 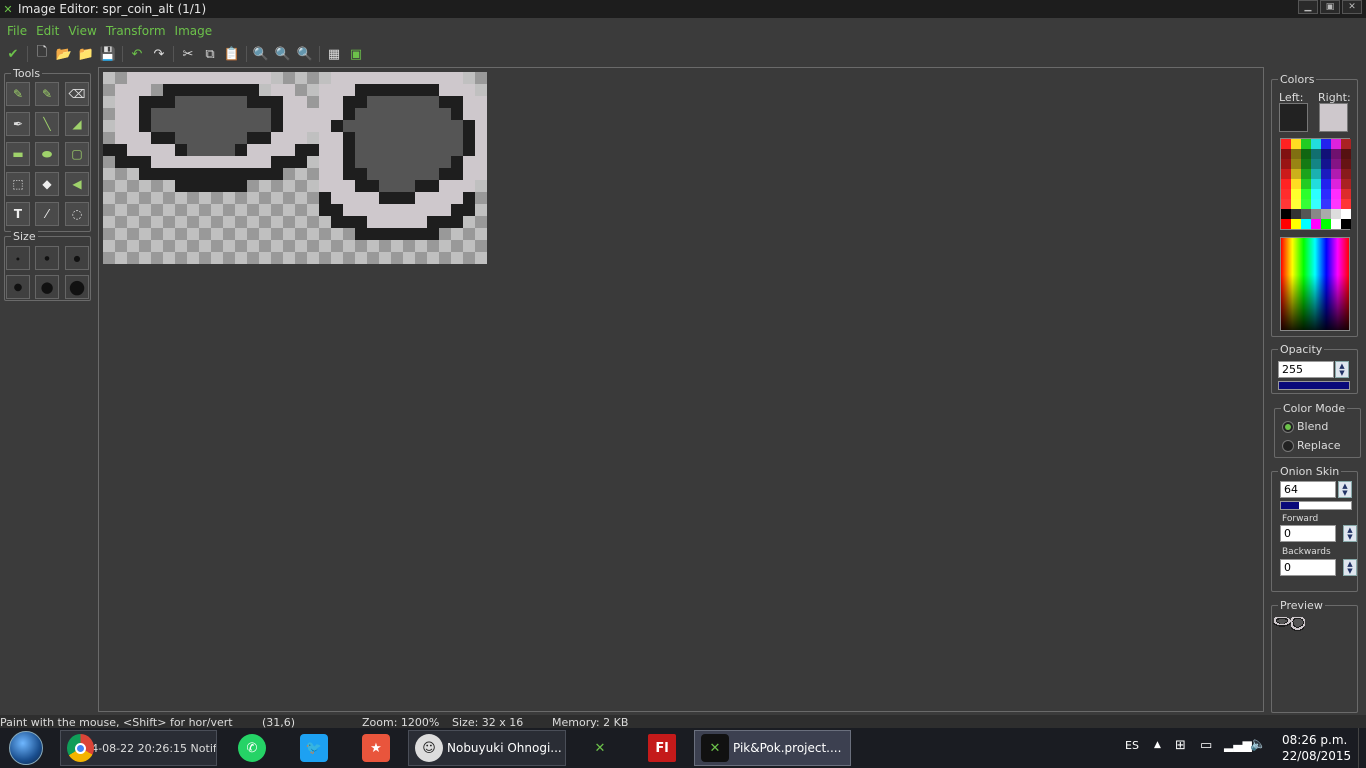 I want to click on zoom-out-icon: 🔍, so click(x=261, y=54).